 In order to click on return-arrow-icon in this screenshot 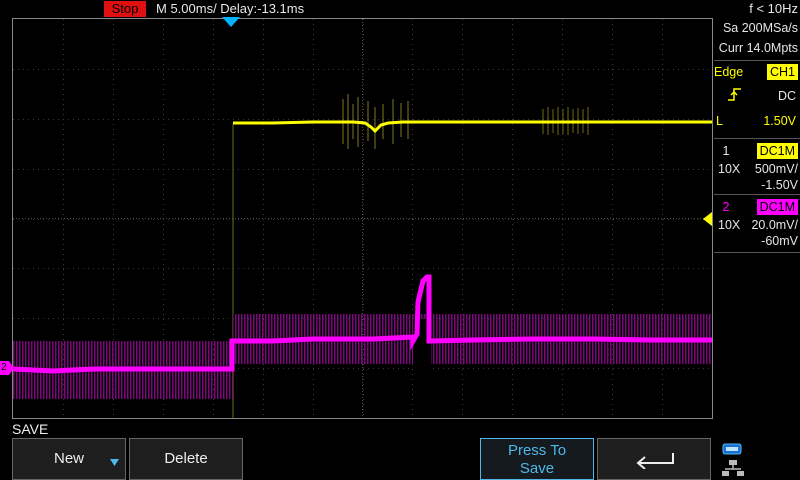, I will do `click(655, 461)`.